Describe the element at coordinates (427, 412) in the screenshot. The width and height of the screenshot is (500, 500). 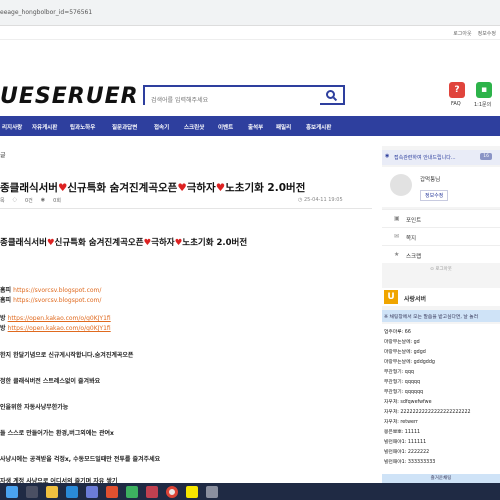
I see `chat-message: 자우쳐: 22222222222222222222222` at that location.